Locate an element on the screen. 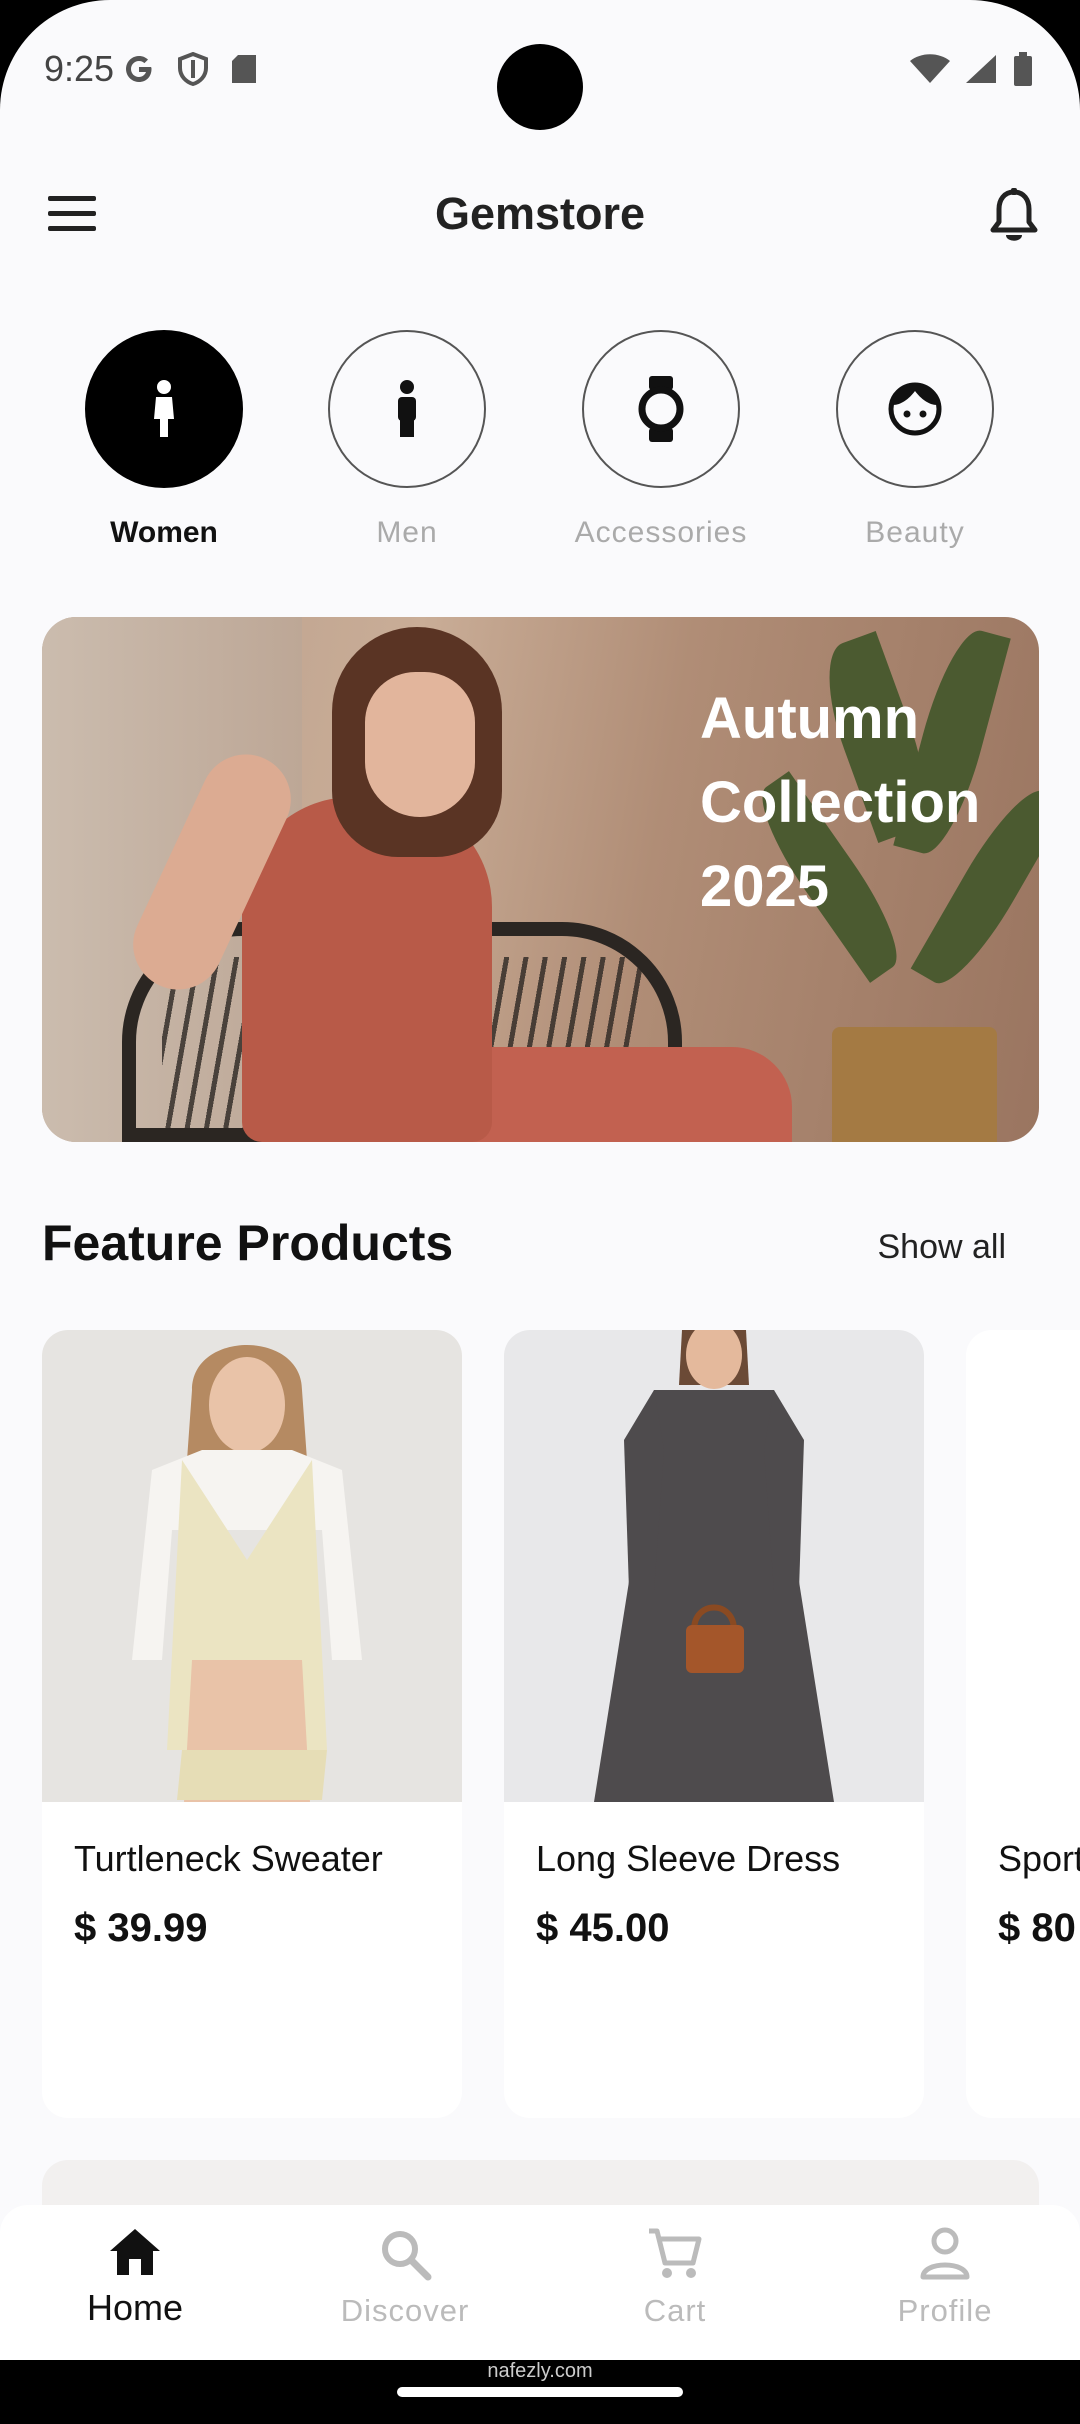  category-selector: Women Men Accessories Beauty is located at coordinates (540, 445).